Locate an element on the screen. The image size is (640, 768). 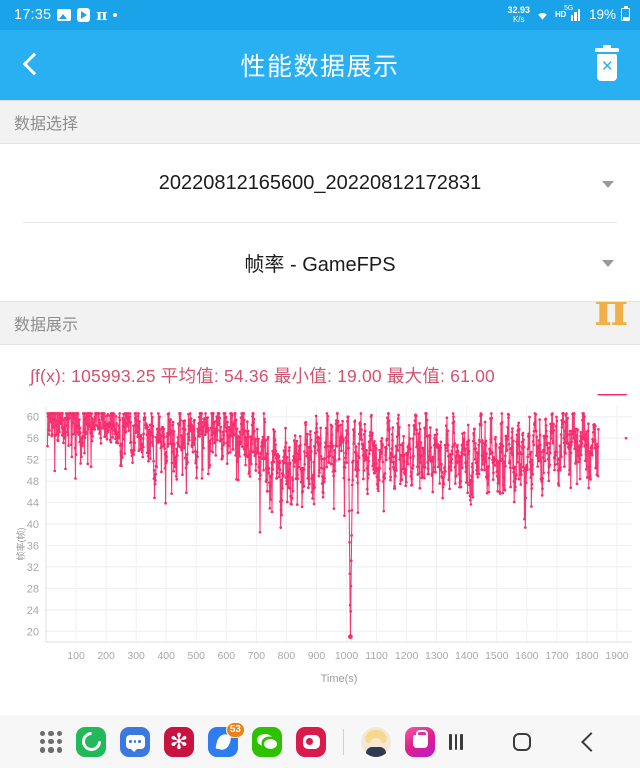
svg-text: 28 is located at coordinates (33, 589).